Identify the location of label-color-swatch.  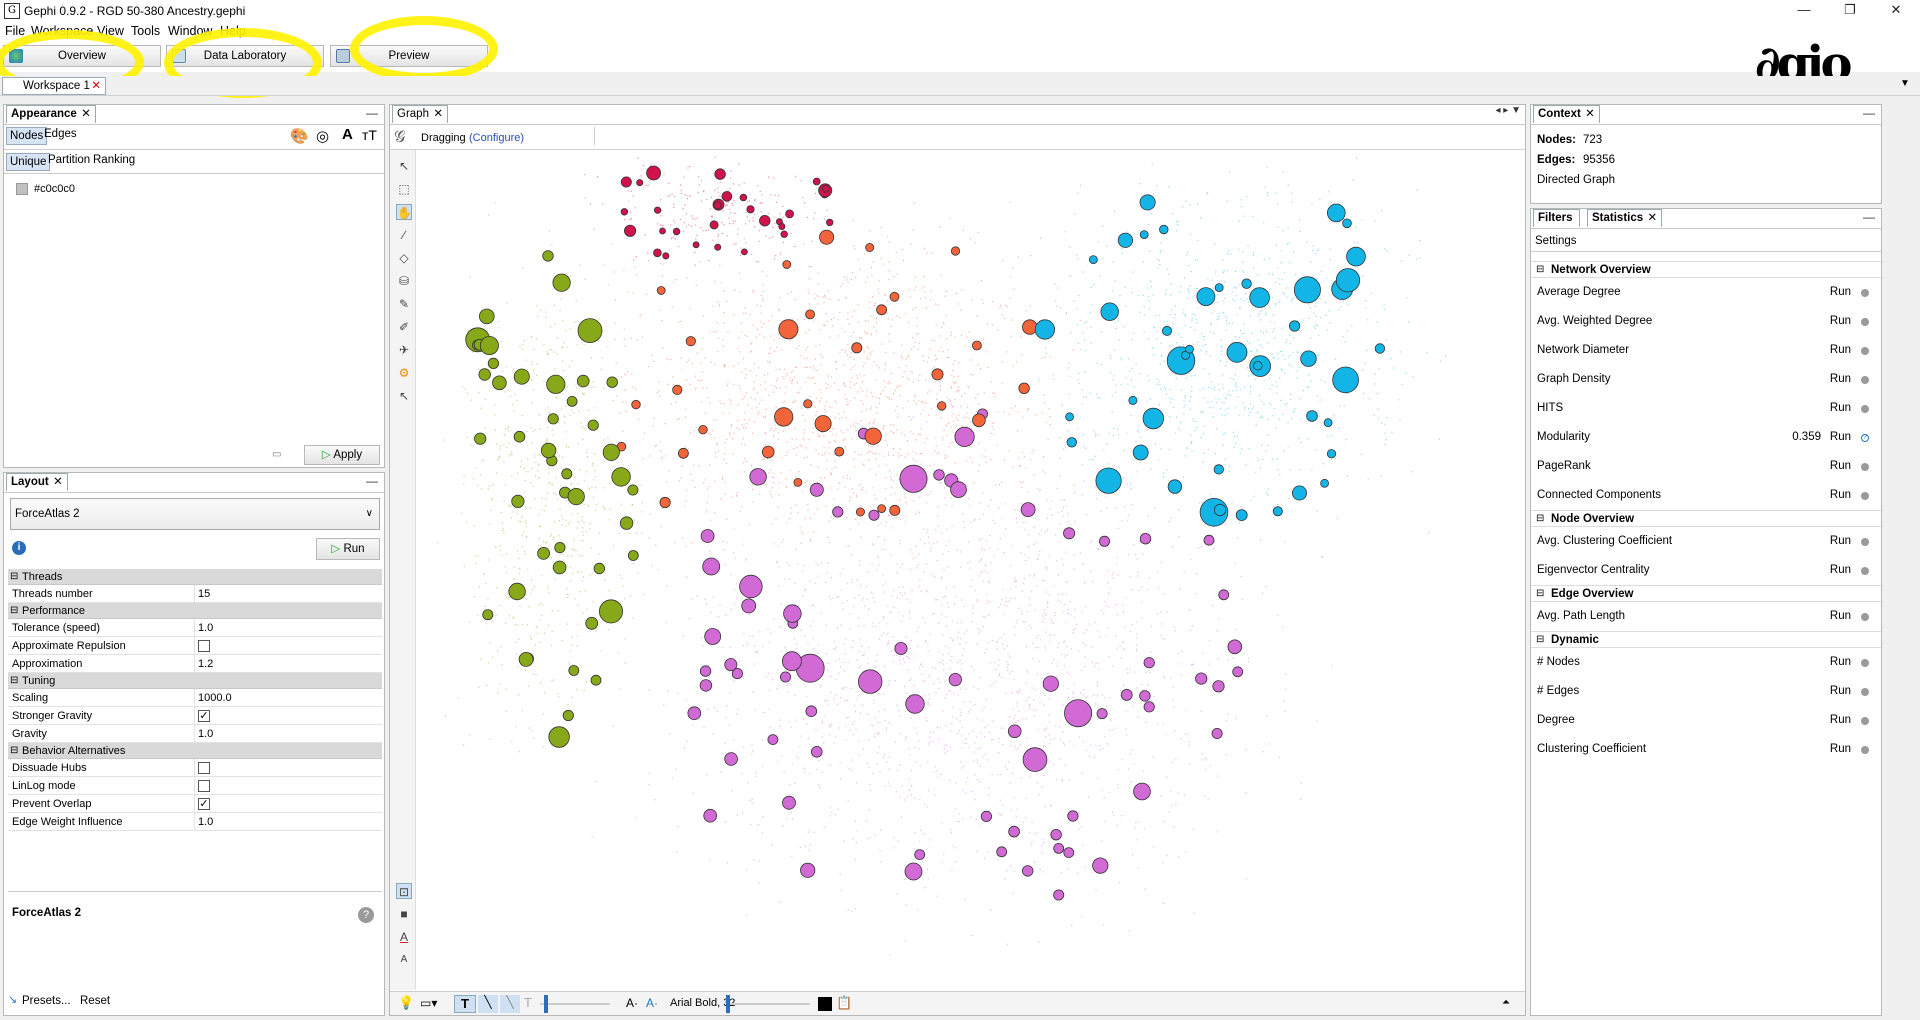
(825, 1004).